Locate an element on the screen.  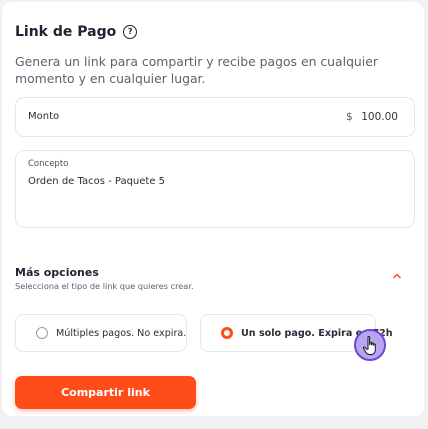
hand-cursor-icon is located at coordinates (370, 345).